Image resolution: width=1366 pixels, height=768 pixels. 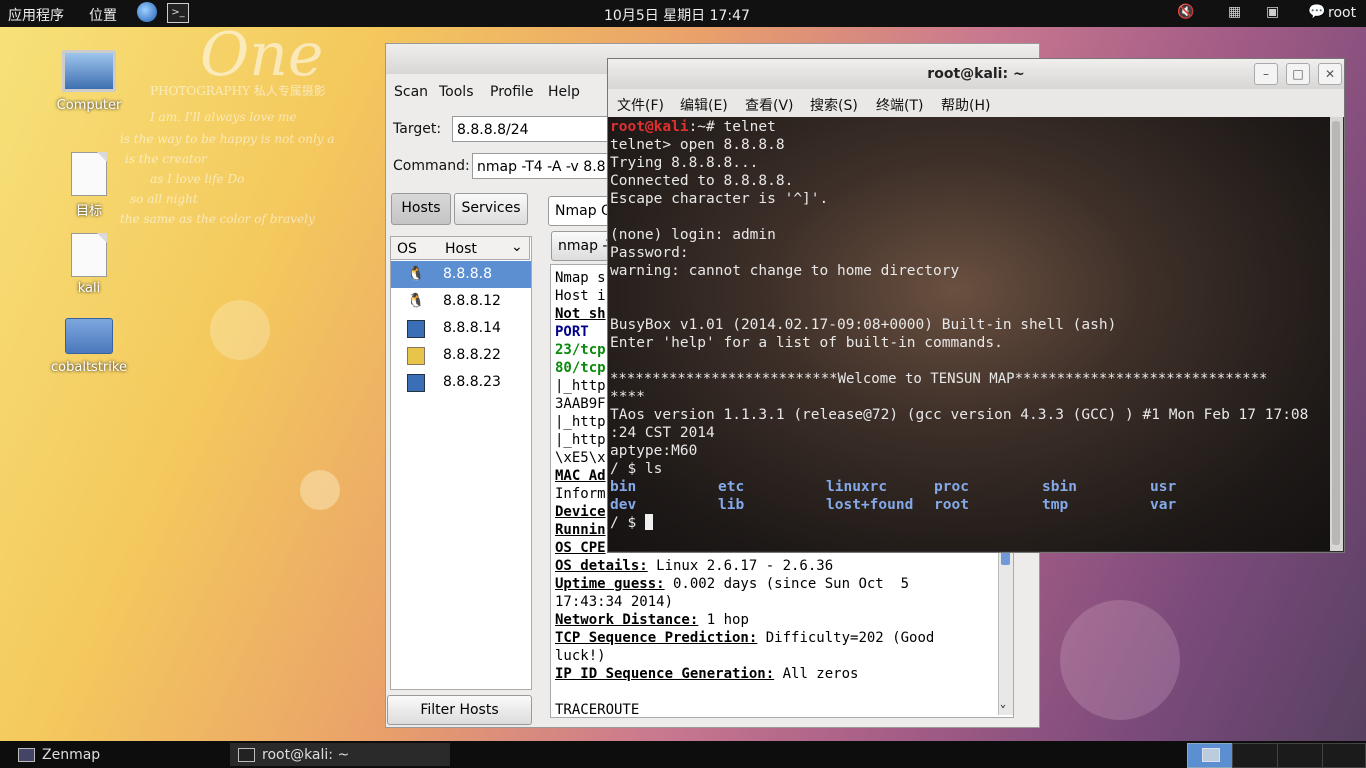 I want to click on applications-menu: 应用程序, so click(x=36, y=15).